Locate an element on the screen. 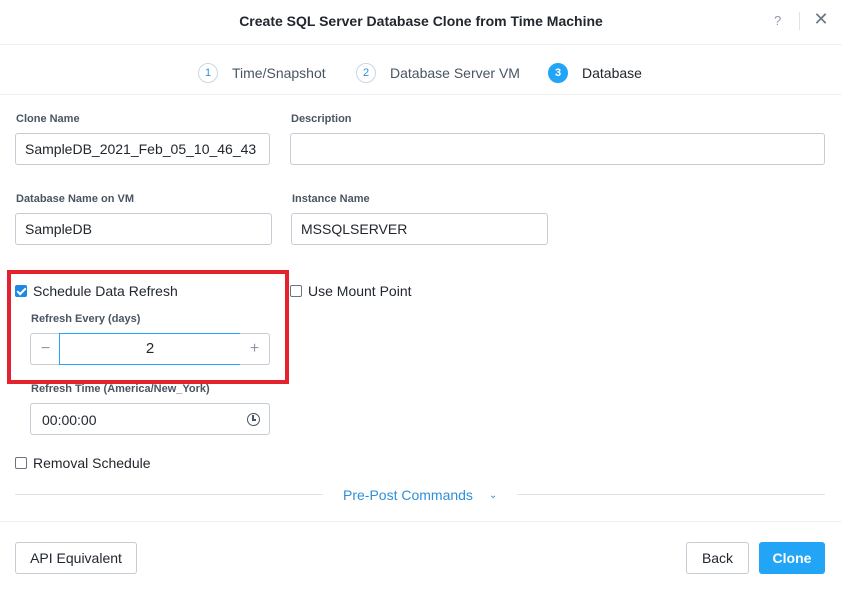  clock-icon is located at coordinates (253, 419).